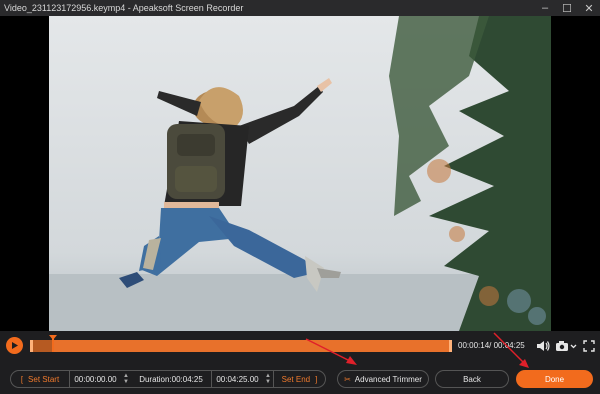 The width and height of the screenshot is (600, 394). I want to click on close-button: ✕, so click(589, 8).